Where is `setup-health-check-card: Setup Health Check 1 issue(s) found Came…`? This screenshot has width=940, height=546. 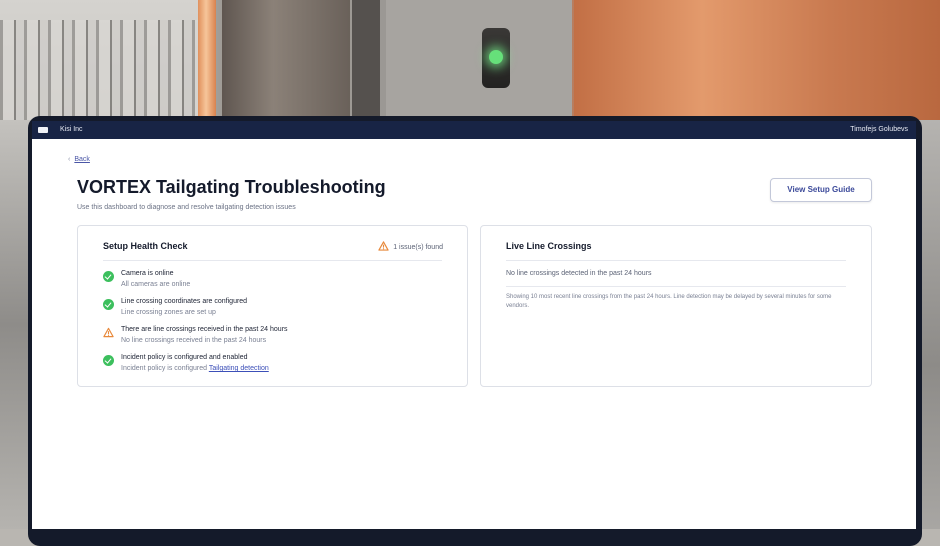 setup-health-check-card: Setup Health Check 1 issue(s) found Came… is located at coordinates (272, 306).